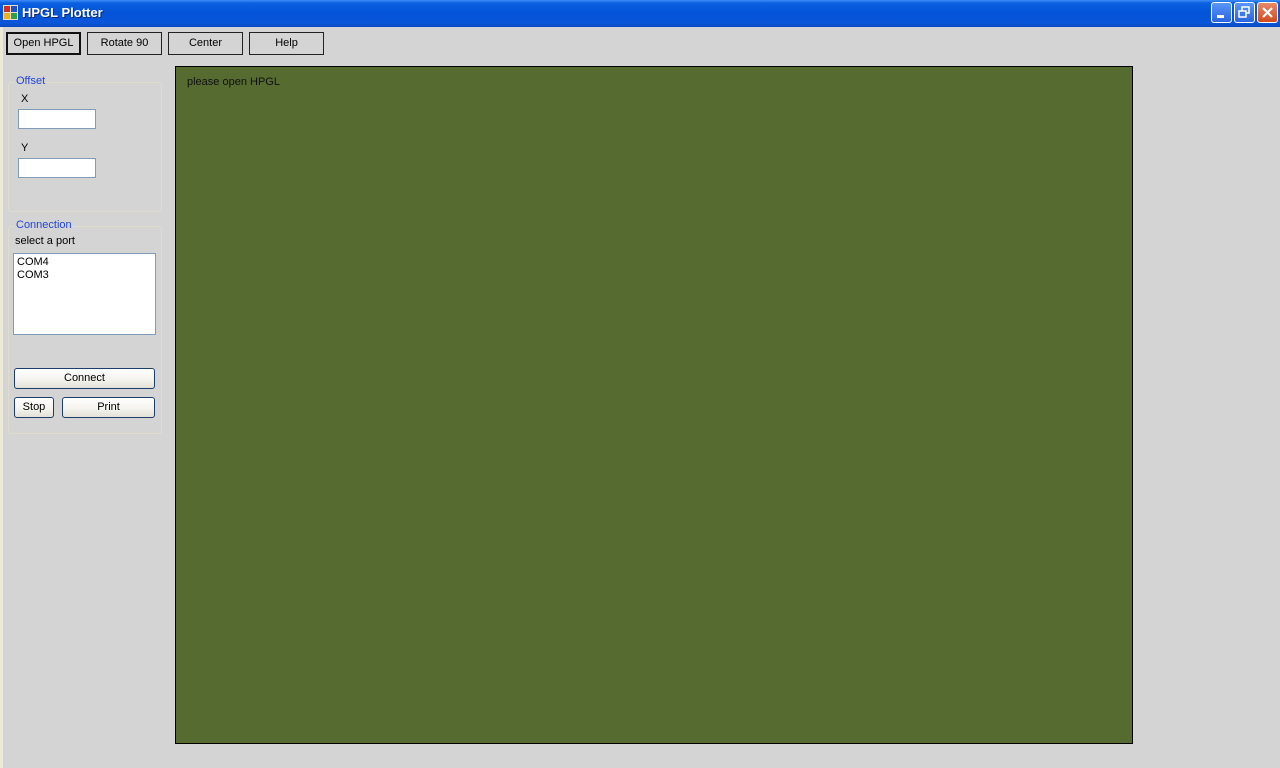 Image resolution: width=1280 pixels, height=768 pixels. Describe the element at coordinates (1, 397) in the screenshot. I see `window-border` at that location.